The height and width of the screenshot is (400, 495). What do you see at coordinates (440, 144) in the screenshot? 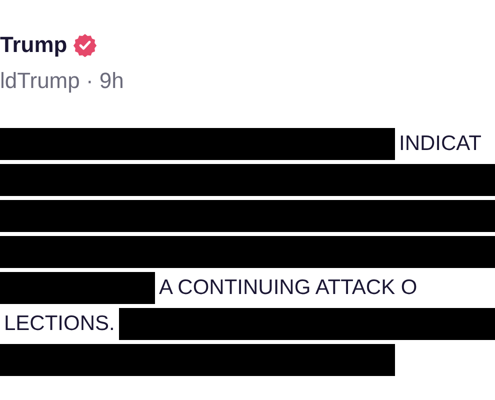
I see `post-text: INDICAT` at bounding box center [440, 144].